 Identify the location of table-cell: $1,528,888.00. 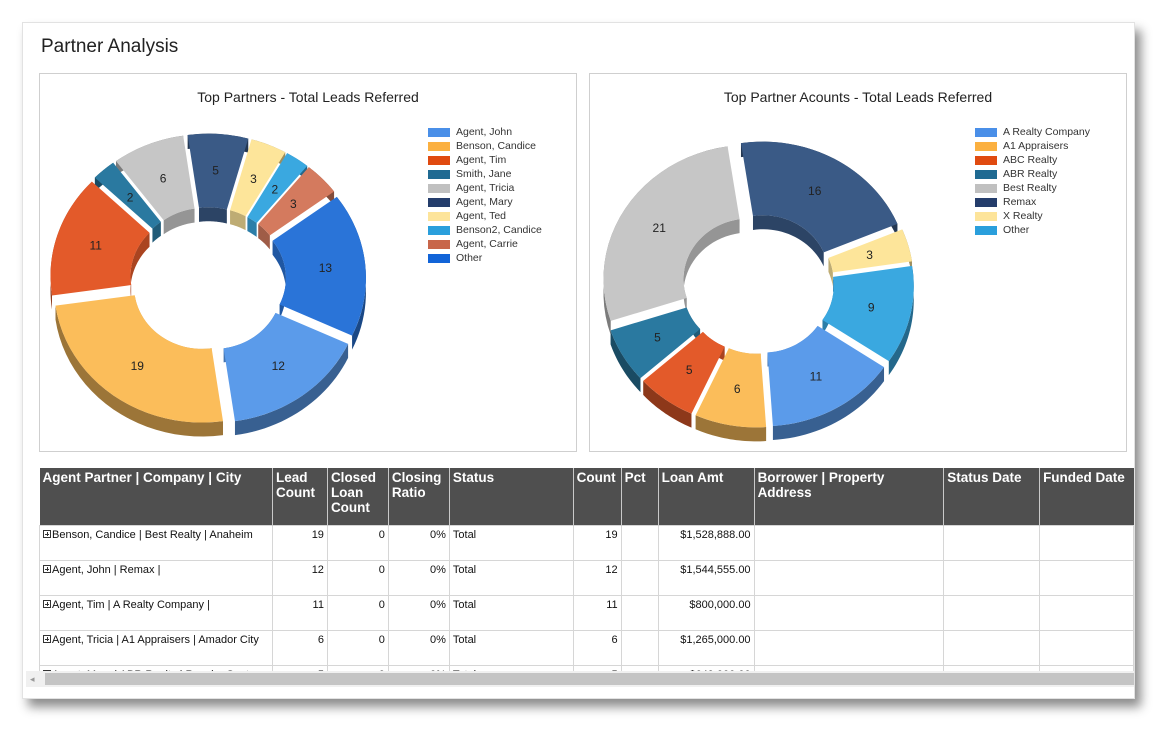
(706, 543).